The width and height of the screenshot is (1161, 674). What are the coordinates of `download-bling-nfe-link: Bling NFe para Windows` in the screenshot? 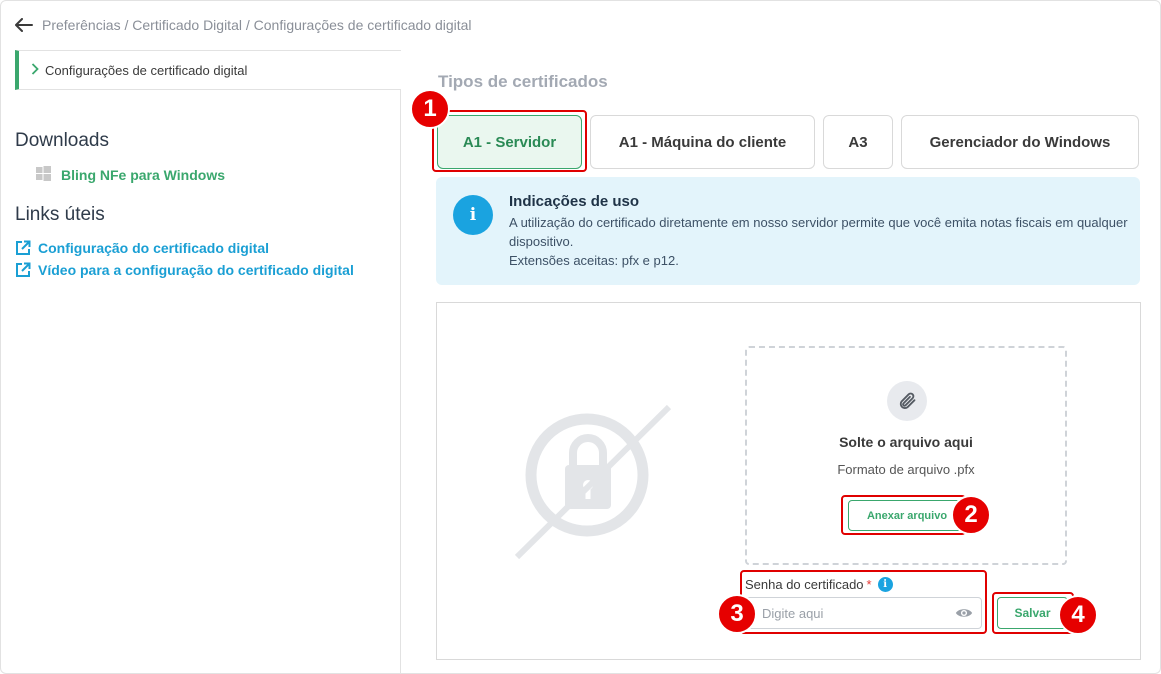 It's located at (130, 175).